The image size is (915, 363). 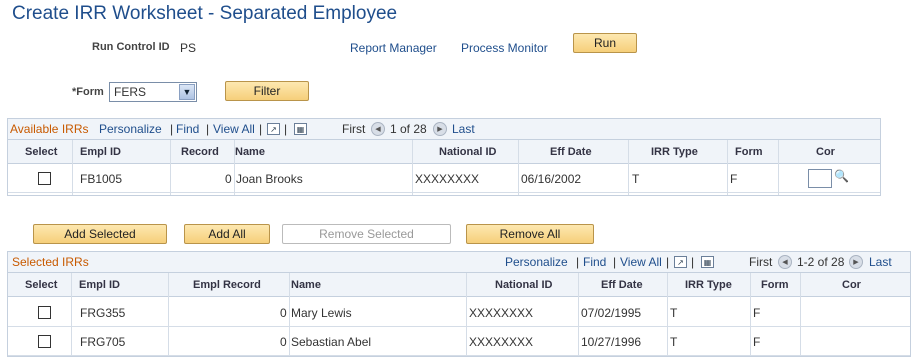 I want to click on selected-view-all-link: View All, so click(x=641, y=262).